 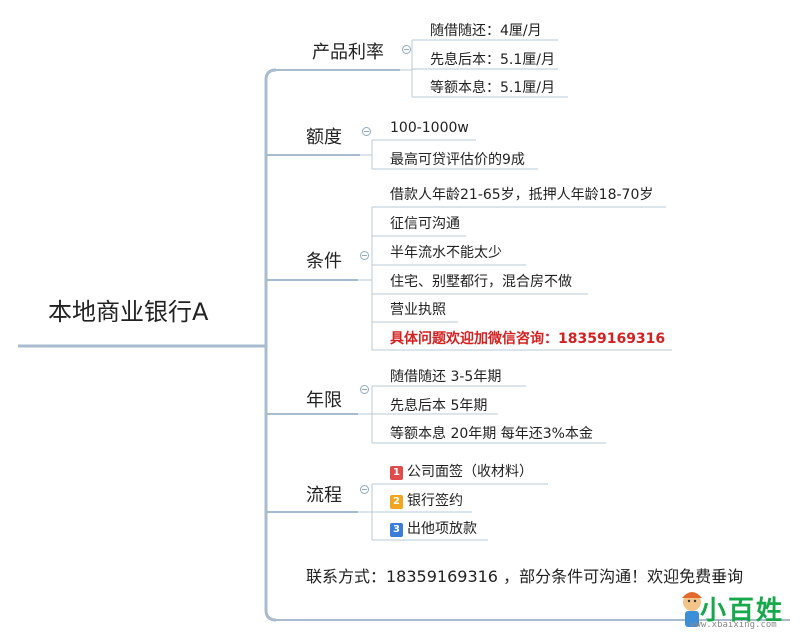 I want to click on branch-topic-term: 年限, so click(x=324, y=399).